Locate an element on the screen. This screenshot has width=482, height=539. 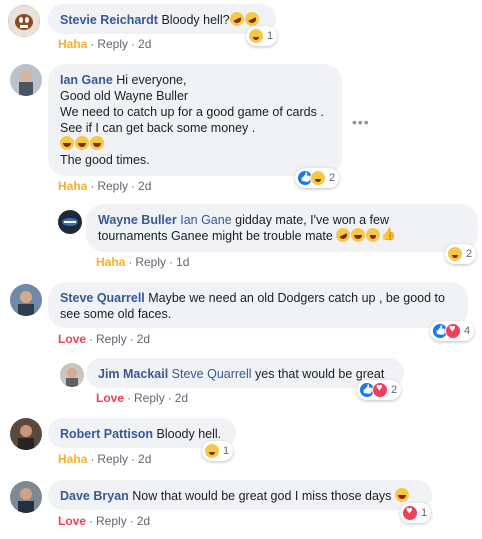
comment-author: Wayne Buller is located at coordinates (137, 220).